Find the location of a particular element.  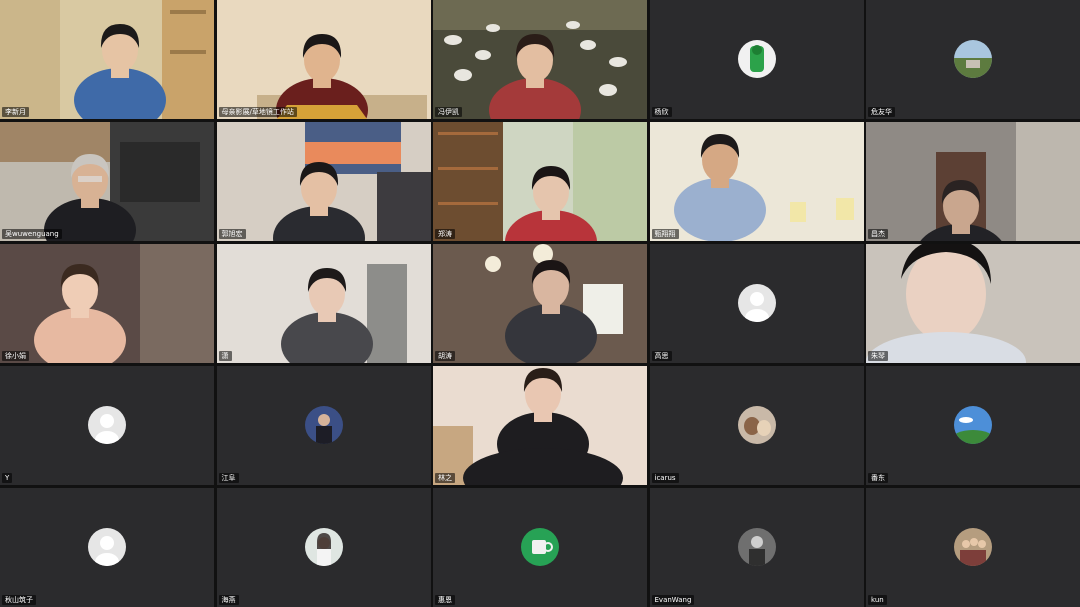

landscape-avatar is located at coordinates (973, 58).